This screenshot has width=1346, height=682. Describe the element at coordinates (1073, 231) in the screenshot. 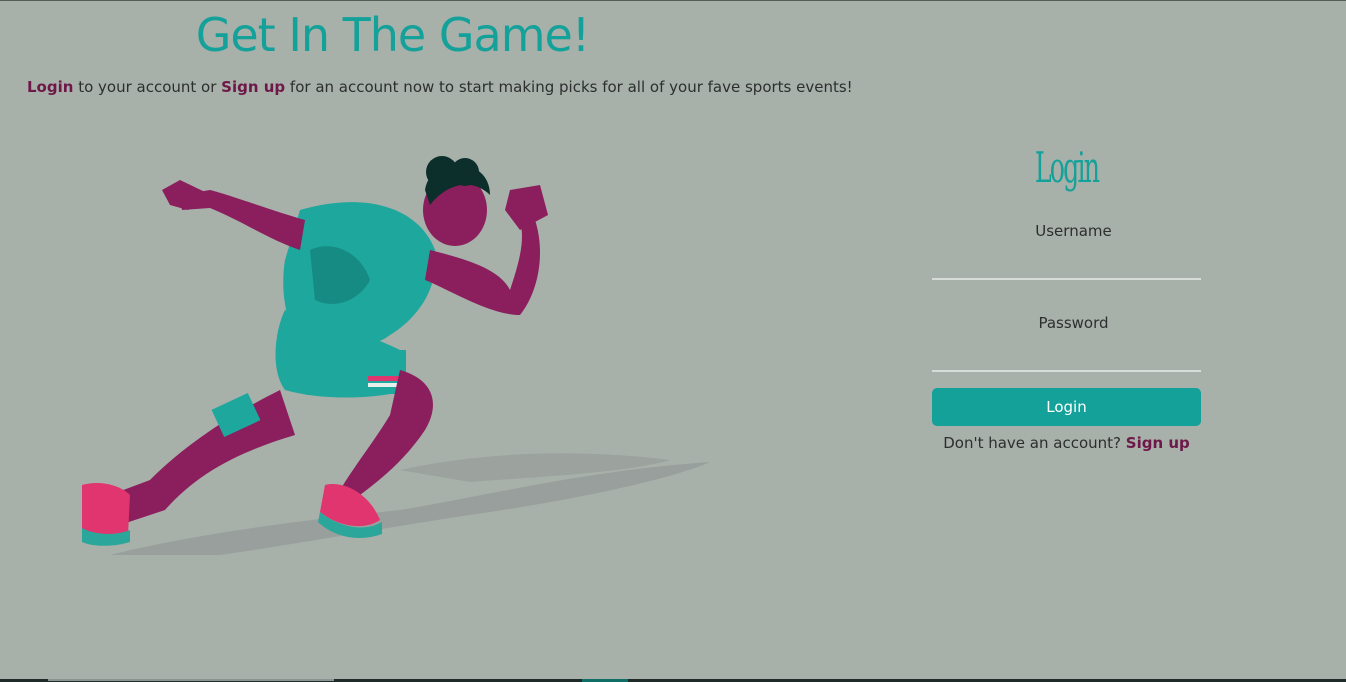

I see `username-label: Username` at that location.